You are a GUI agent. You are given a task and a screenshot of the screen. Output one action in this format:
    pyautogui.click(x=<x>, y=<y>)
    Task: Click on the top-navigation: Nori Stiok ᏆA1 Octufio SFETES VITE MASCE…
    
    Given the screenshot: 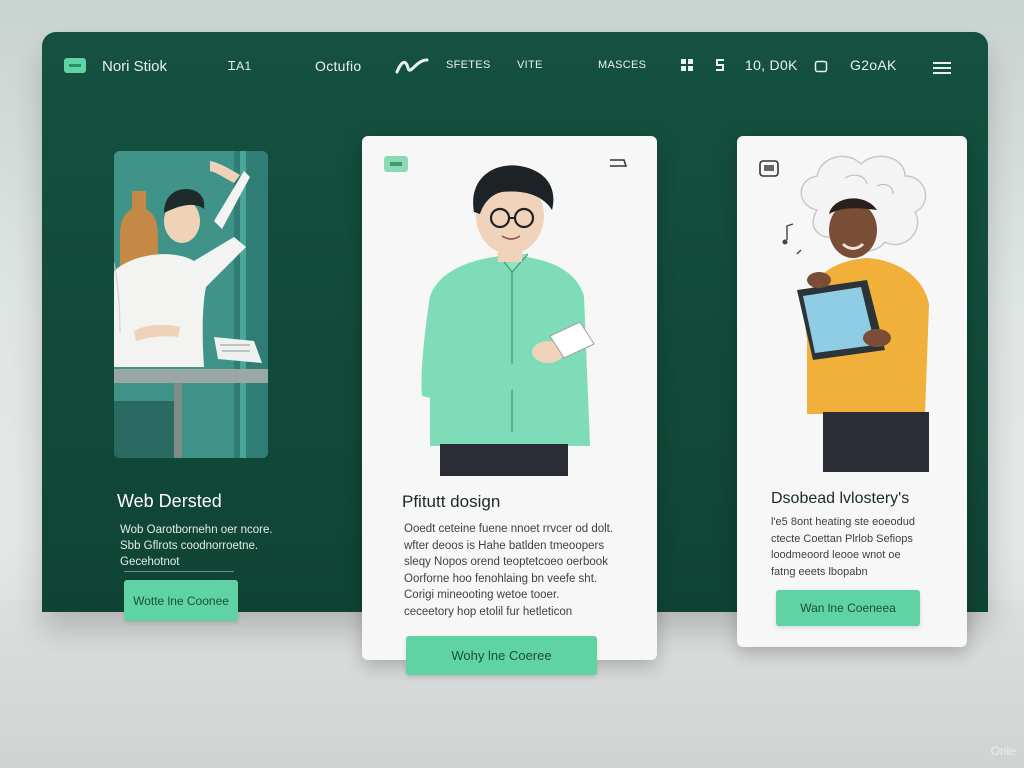 What is the action you would take?
    pyautogui.click(x=515, y=67)
    